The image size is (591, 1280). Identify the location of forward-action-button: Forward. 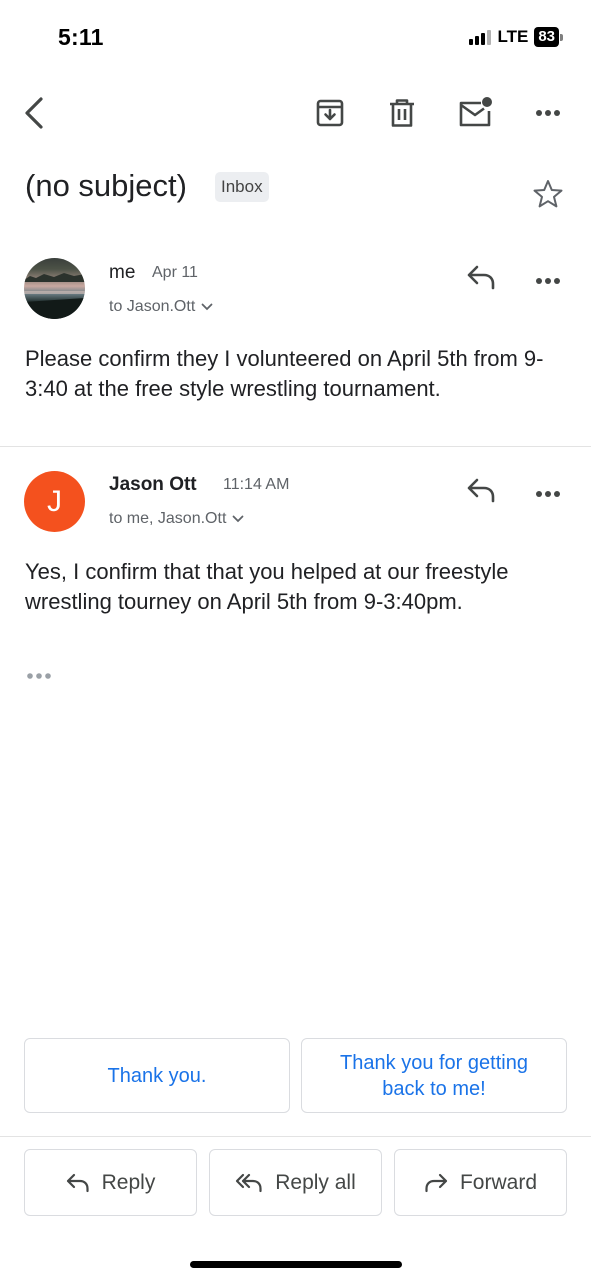
(480, 1182).